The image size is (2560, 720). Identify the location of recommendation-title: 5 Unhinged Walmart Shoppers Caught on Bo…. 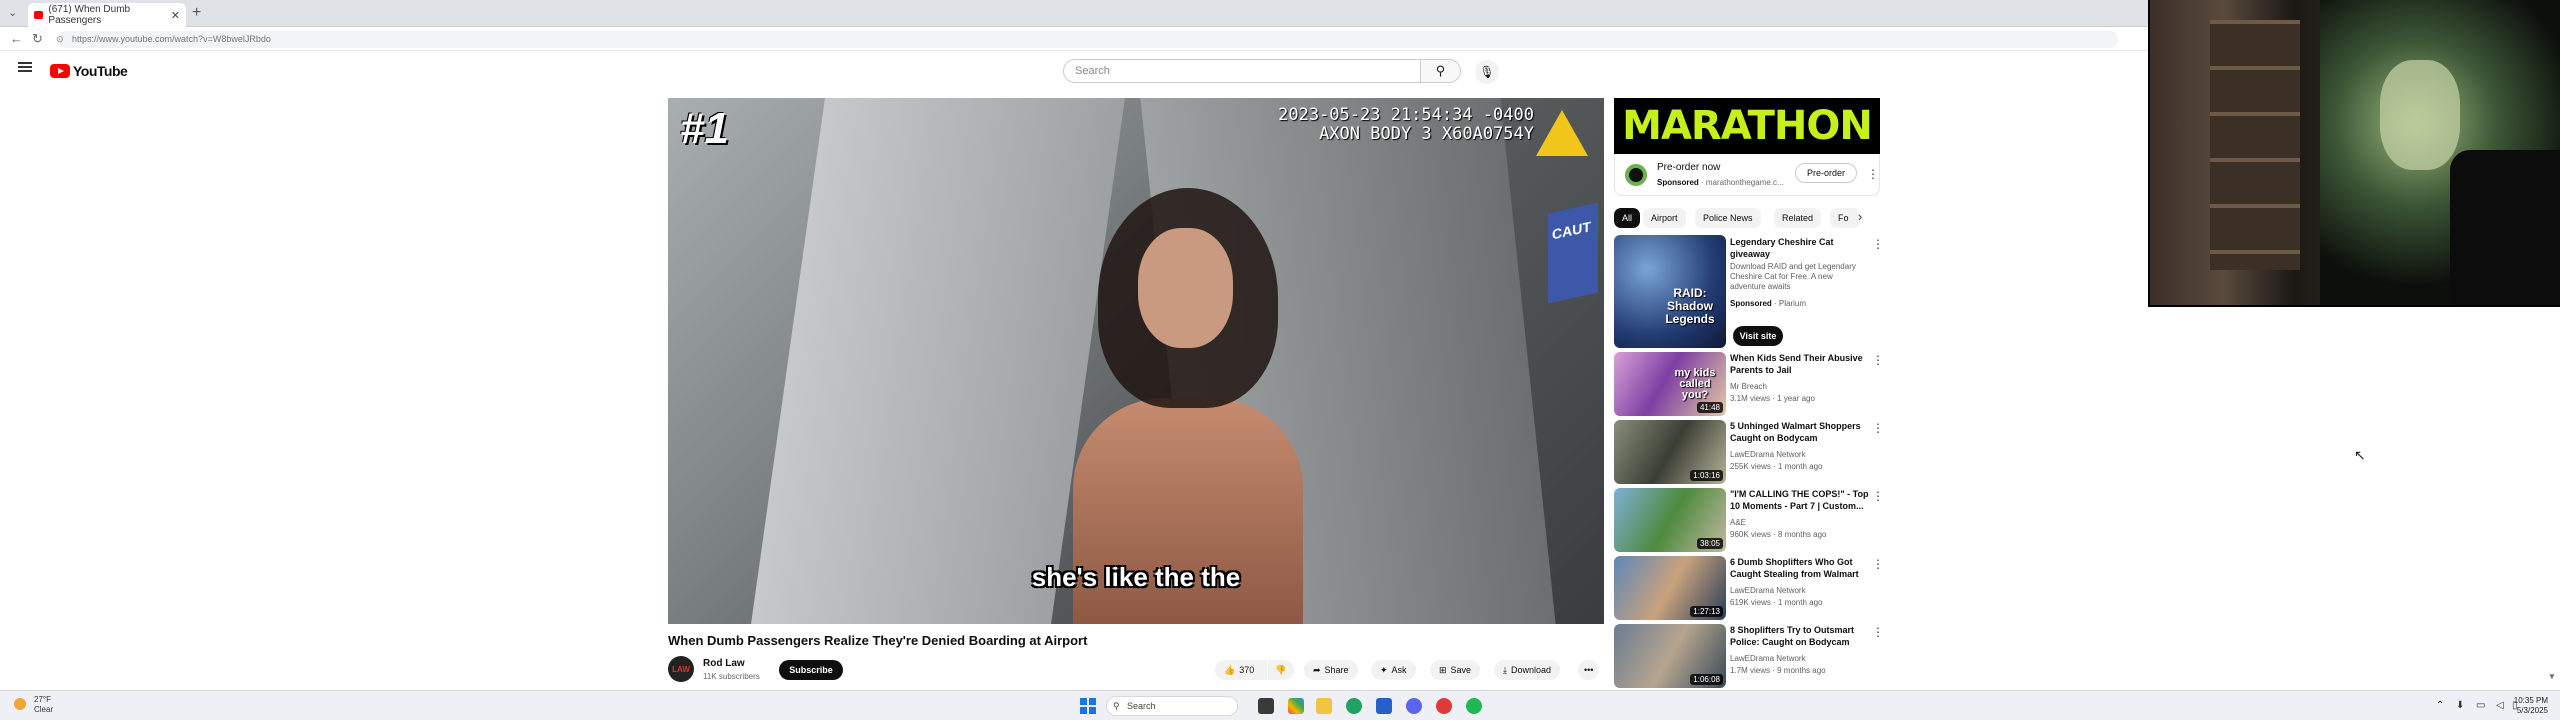
(1795, 432).